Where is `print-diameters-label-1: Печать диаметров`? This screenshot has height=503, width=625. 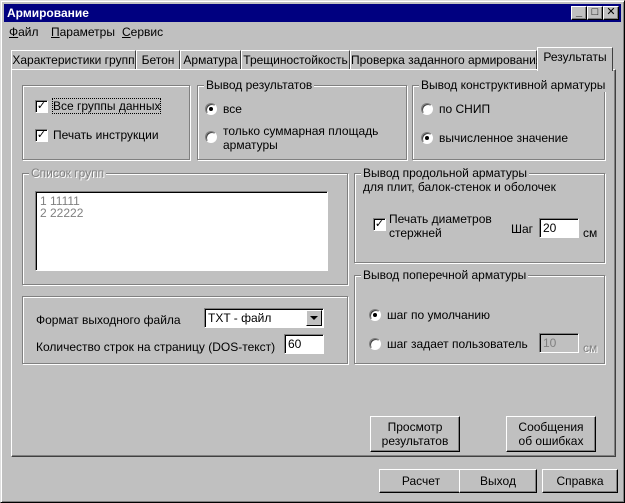 print-diameters-label-1: Печать диаметров is located at coordinates (440, 219).